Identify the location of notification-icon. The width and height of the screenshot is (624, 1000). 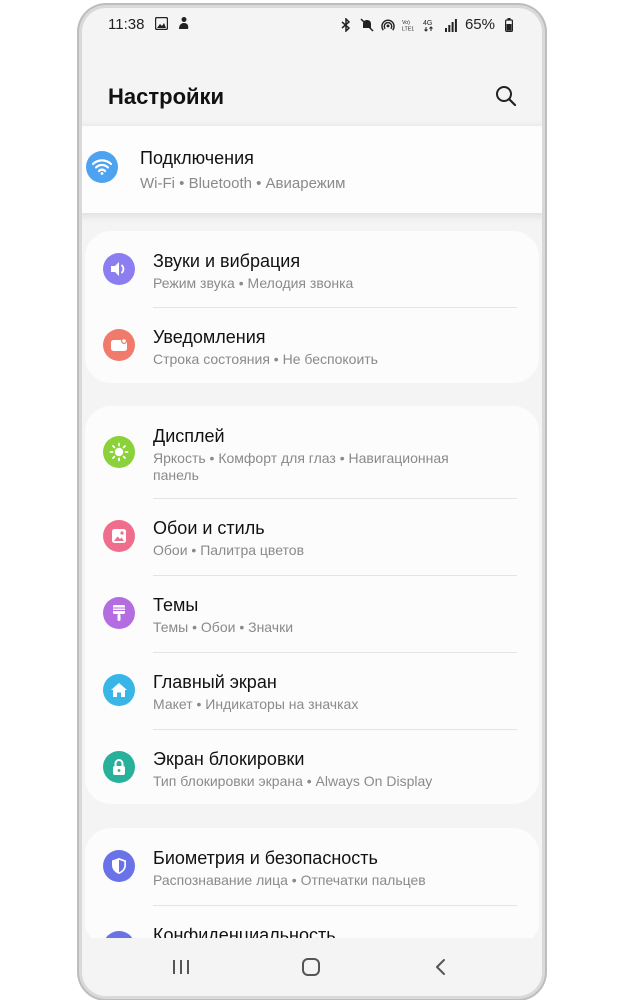
(119, 345).